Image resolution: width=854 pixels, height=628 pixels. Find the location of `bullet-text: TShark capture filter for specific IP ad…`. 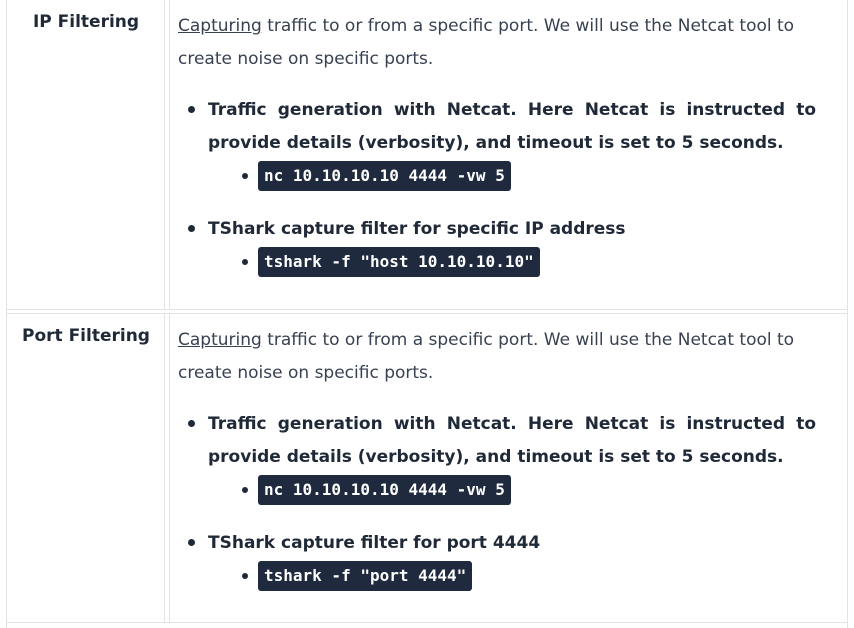

bullet-text: TShark capture filter for specific IP ad… is located at coordinates (417, 229).